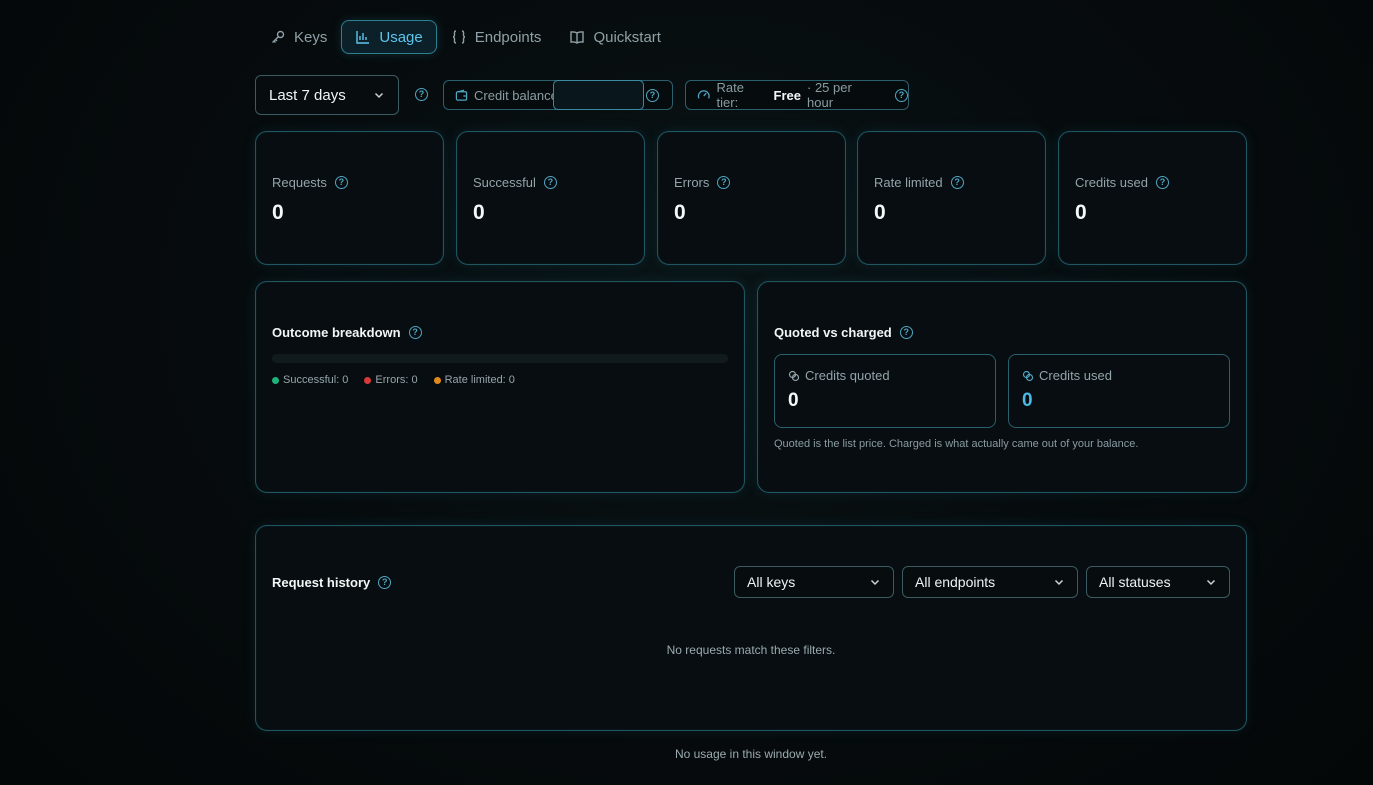 The height and width of the screenshot is (785, 1373). Describe the element at coordinates (275, 380) in the screenshot. I see `successful-dot` at that location.